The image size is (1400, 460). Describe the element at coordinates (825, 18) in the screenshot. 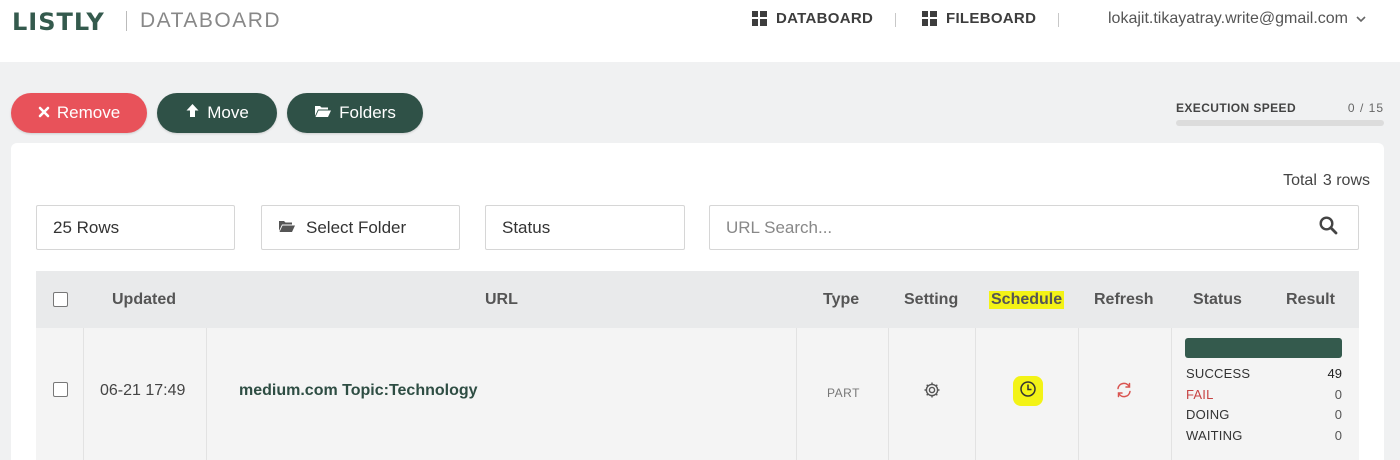

I see `nav-databoard-label: DATABOARD` at that location.